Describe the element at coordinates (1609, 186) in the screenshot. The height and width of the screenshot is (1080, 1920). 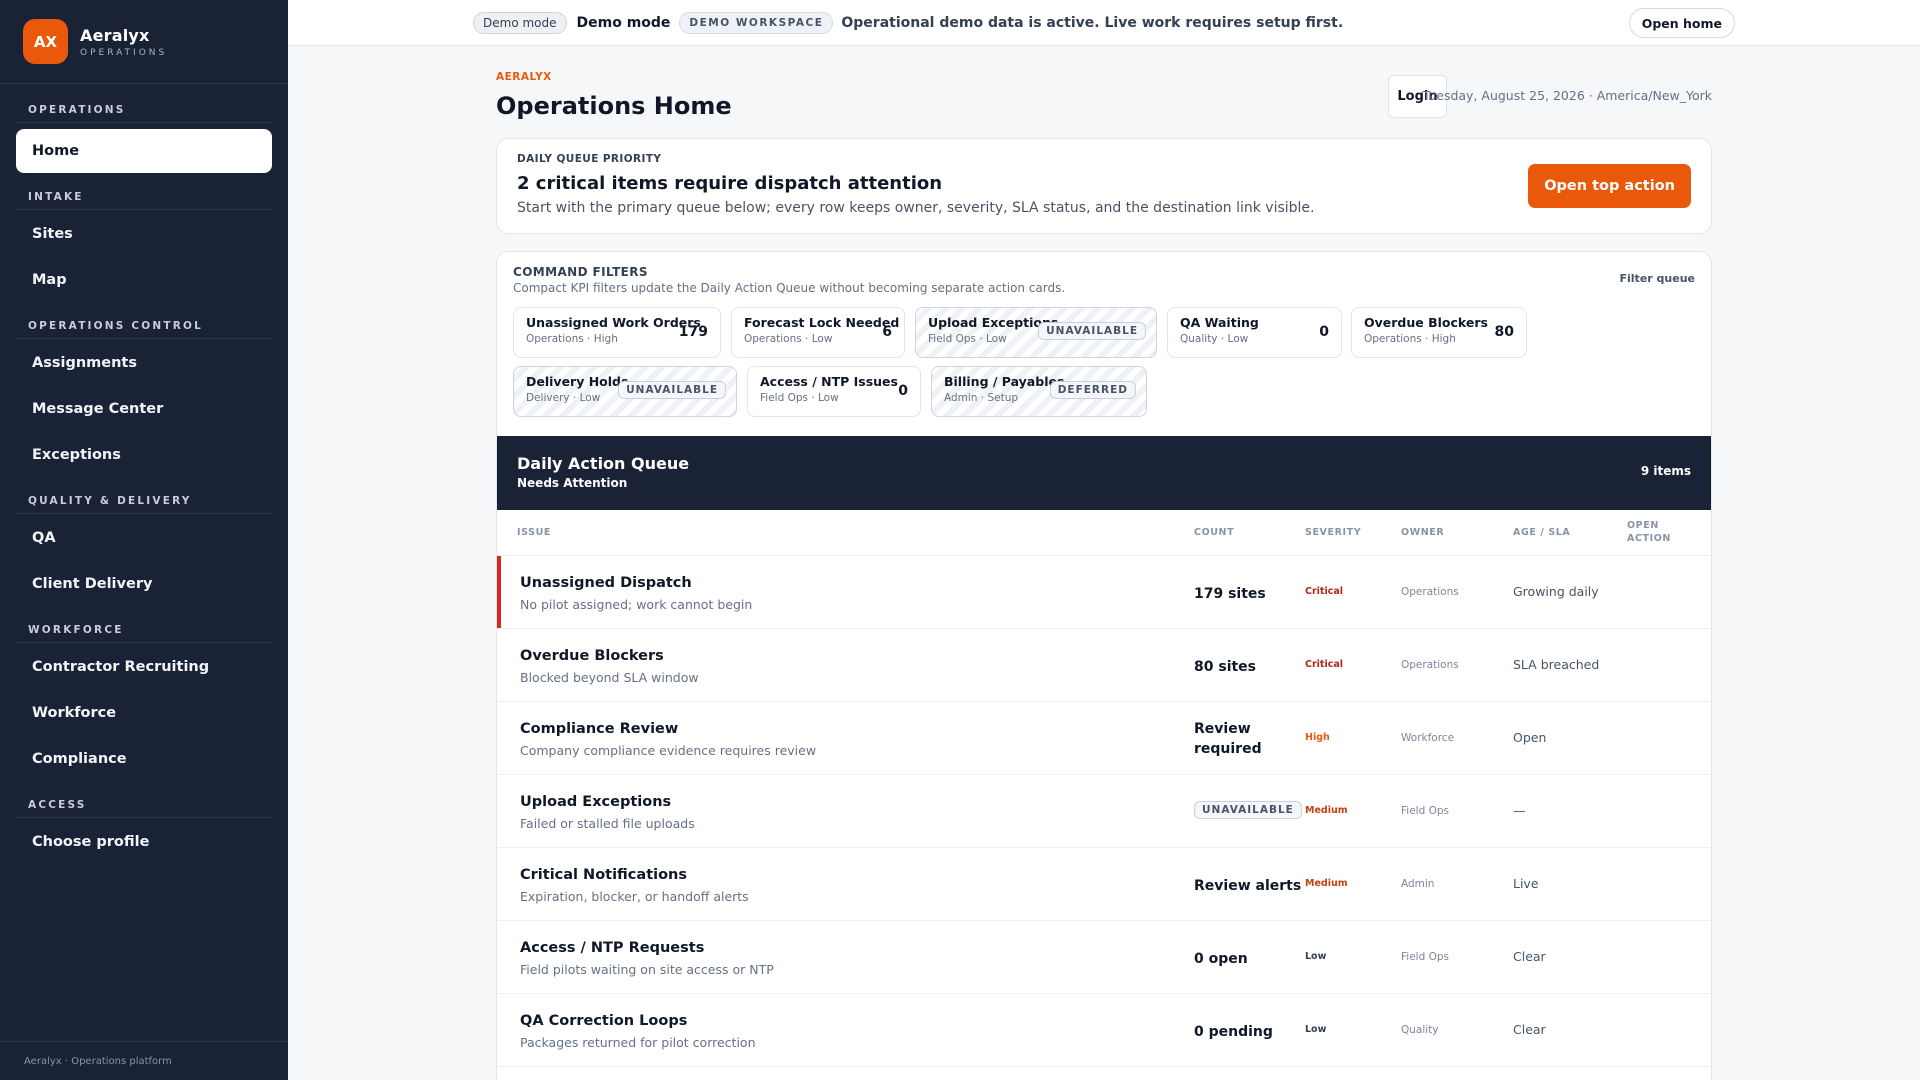
I see `open-top-action-button: Open top action` at that location.